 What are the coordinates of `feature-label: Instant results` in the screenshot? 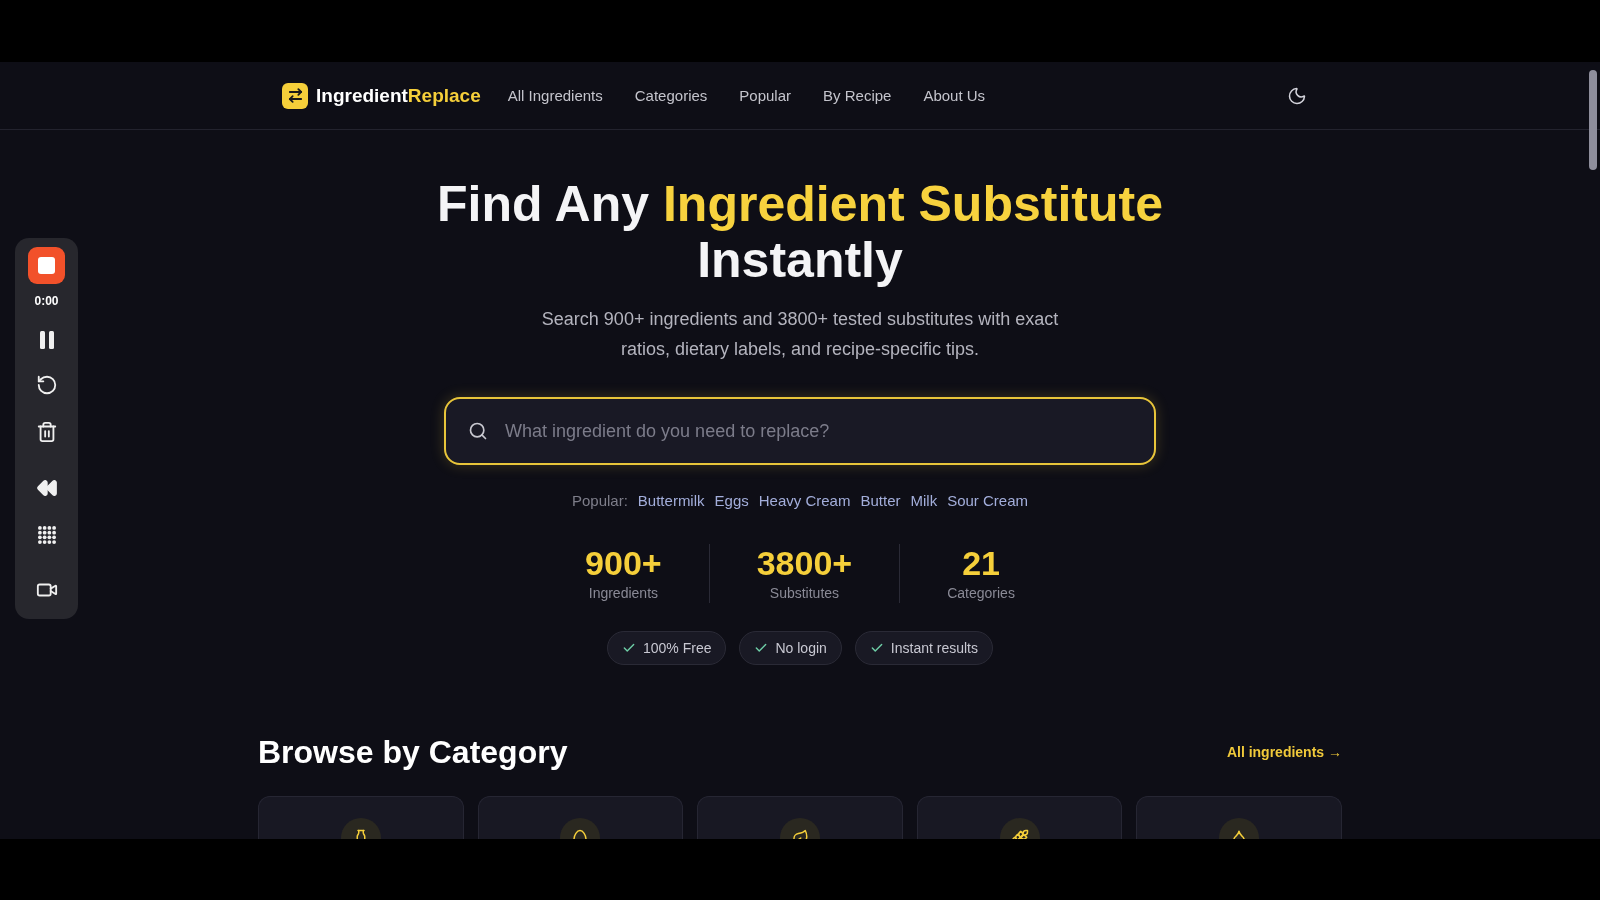 It's located at (934, 648).